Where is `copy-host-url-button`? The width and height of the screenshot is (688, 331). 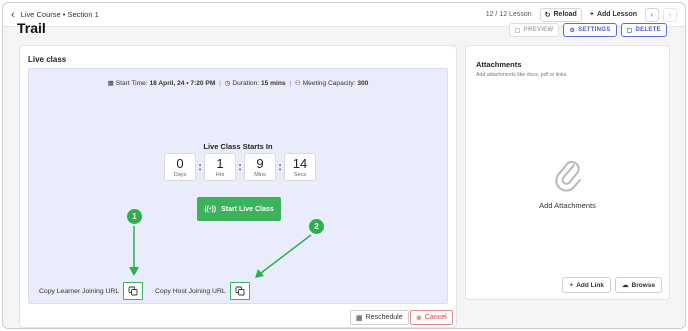
copy-host-url-button is located at coordinates (239, 291).